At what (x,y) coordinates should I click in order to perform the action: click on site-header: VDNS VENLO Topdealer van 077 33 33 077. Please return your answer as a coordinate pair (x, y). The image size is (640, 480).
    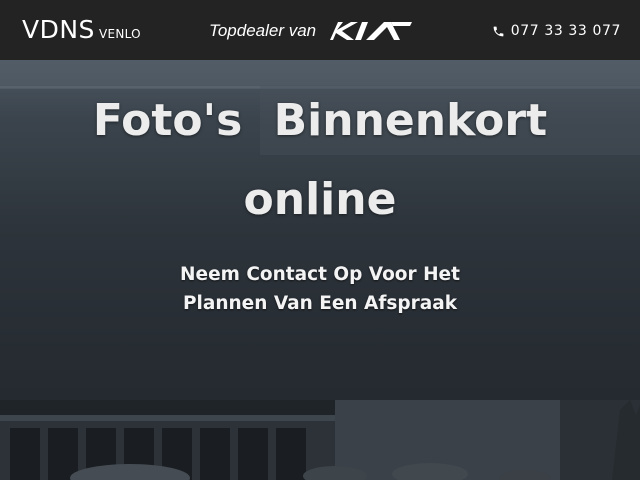
    Looking at the image, I should click on (320, 30).